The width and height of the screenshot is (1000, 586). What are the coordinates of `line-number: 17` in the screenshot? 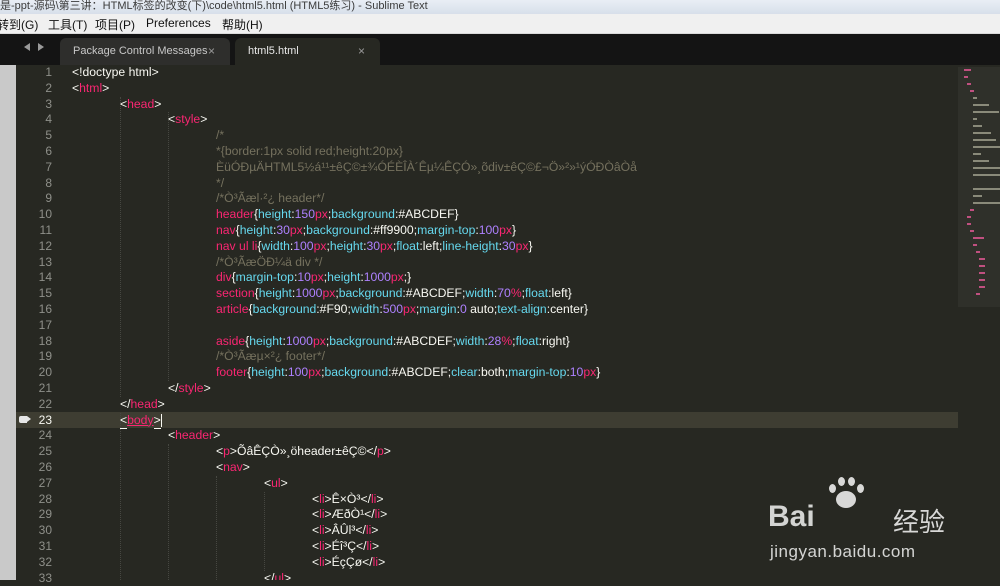 It's located at (34, 326).